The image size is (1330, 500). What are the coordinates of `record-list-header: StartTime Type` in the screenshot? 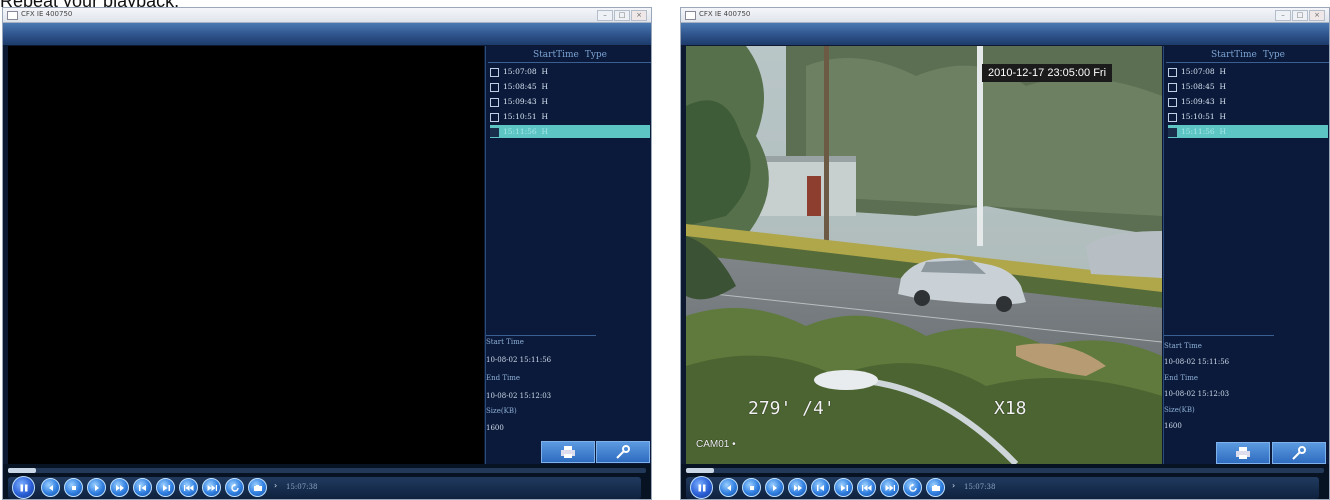 It's located at (1246, 56).